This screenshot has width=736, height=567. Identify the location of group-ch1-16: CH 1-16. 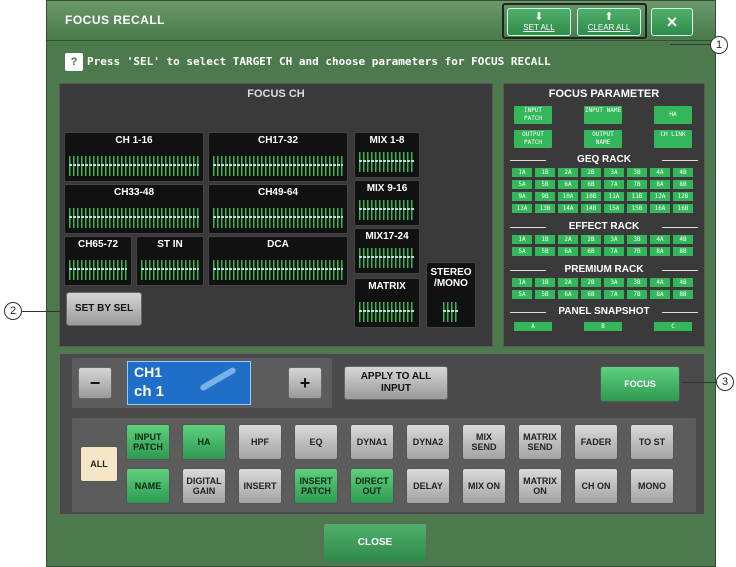
(134, 157).